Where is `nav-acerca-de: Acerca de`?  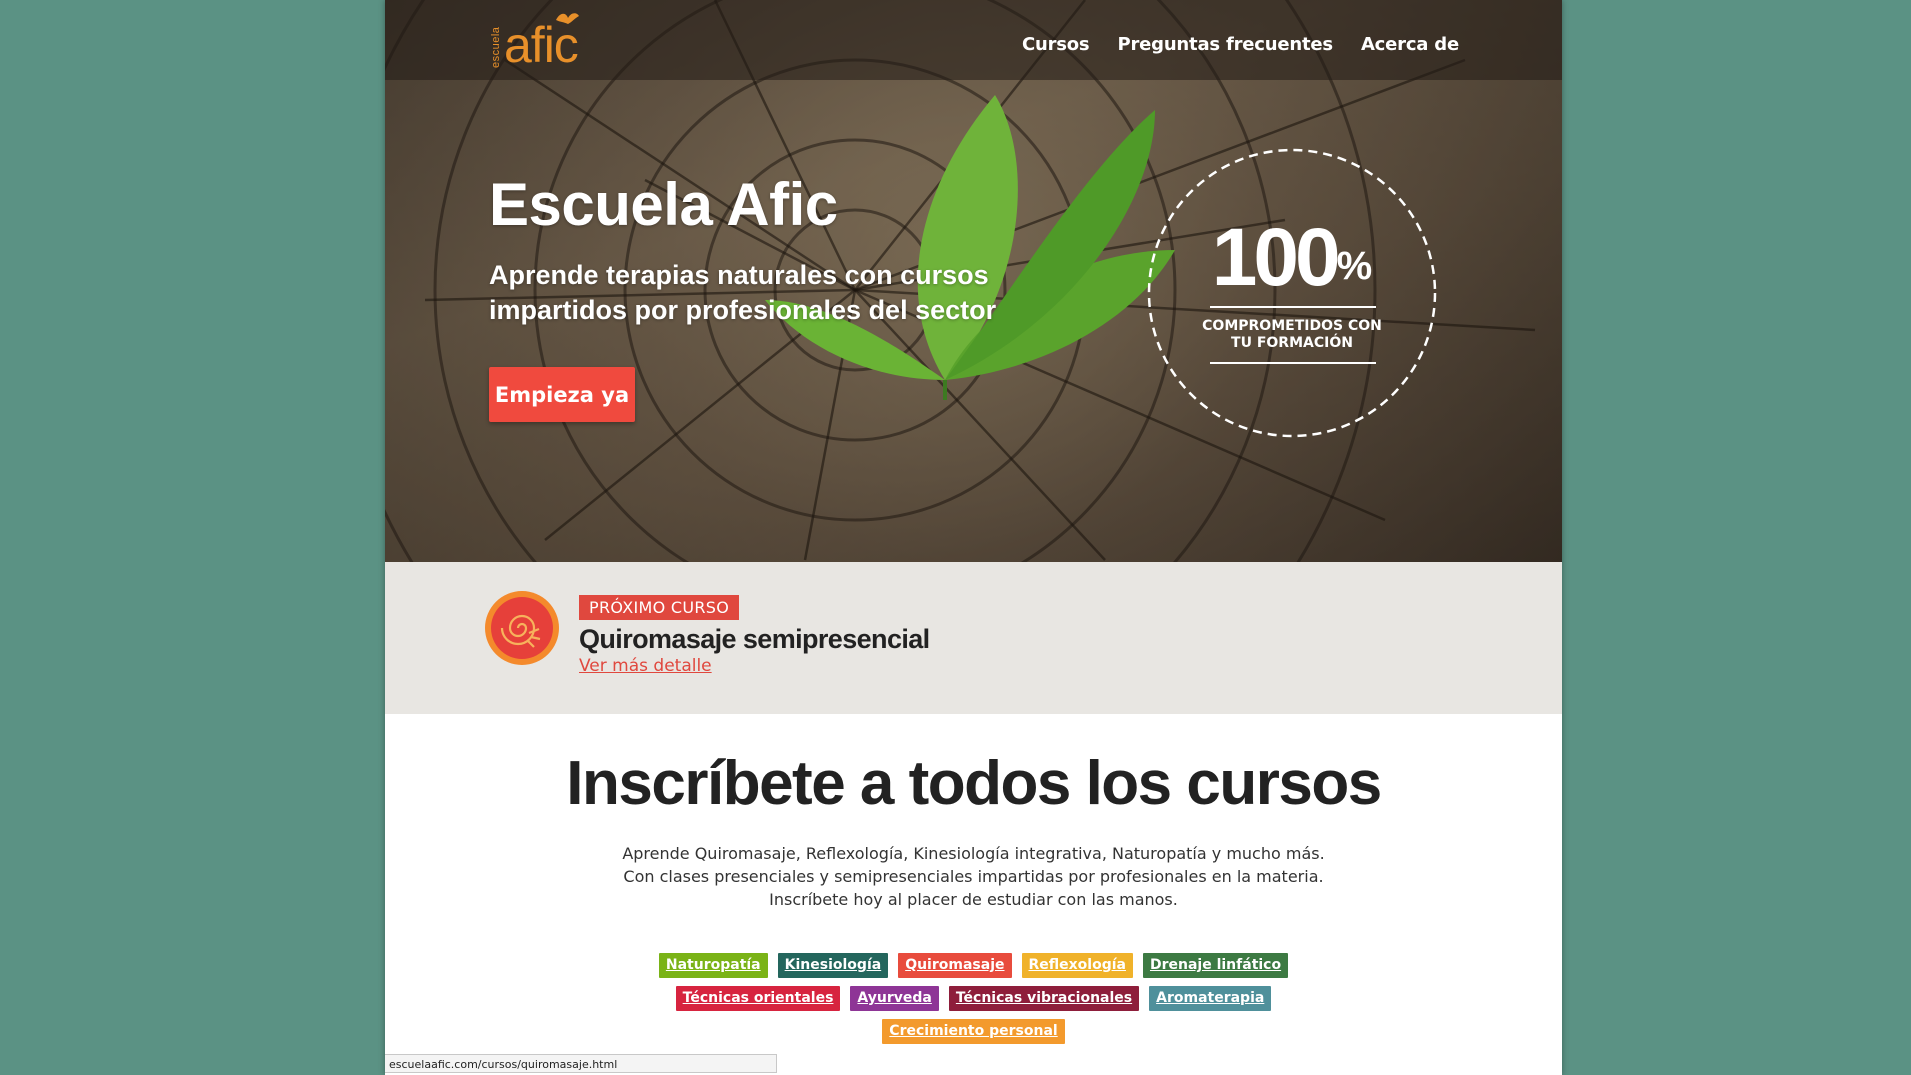 nav-acerca-de: Acerca de is located at coordinates (1410, 44).